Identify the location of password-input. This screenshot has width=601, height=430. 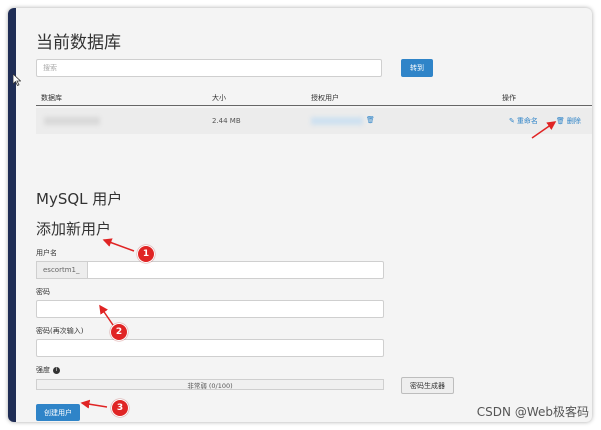
(210, 309).